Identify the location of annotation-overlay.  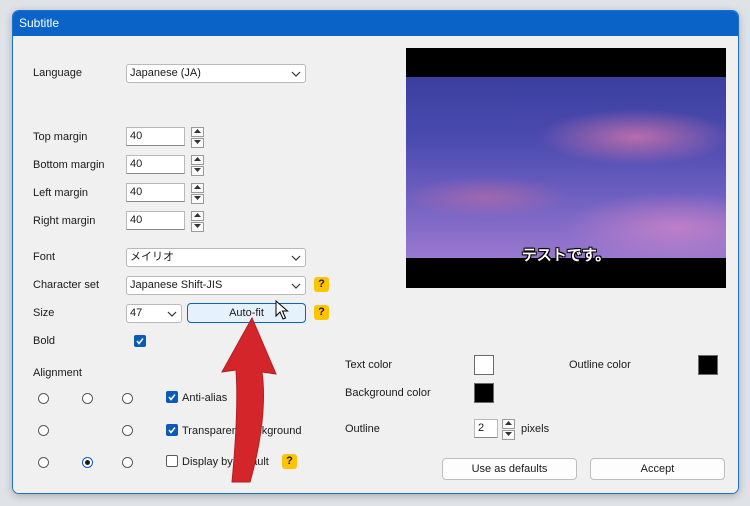
(255, 391).